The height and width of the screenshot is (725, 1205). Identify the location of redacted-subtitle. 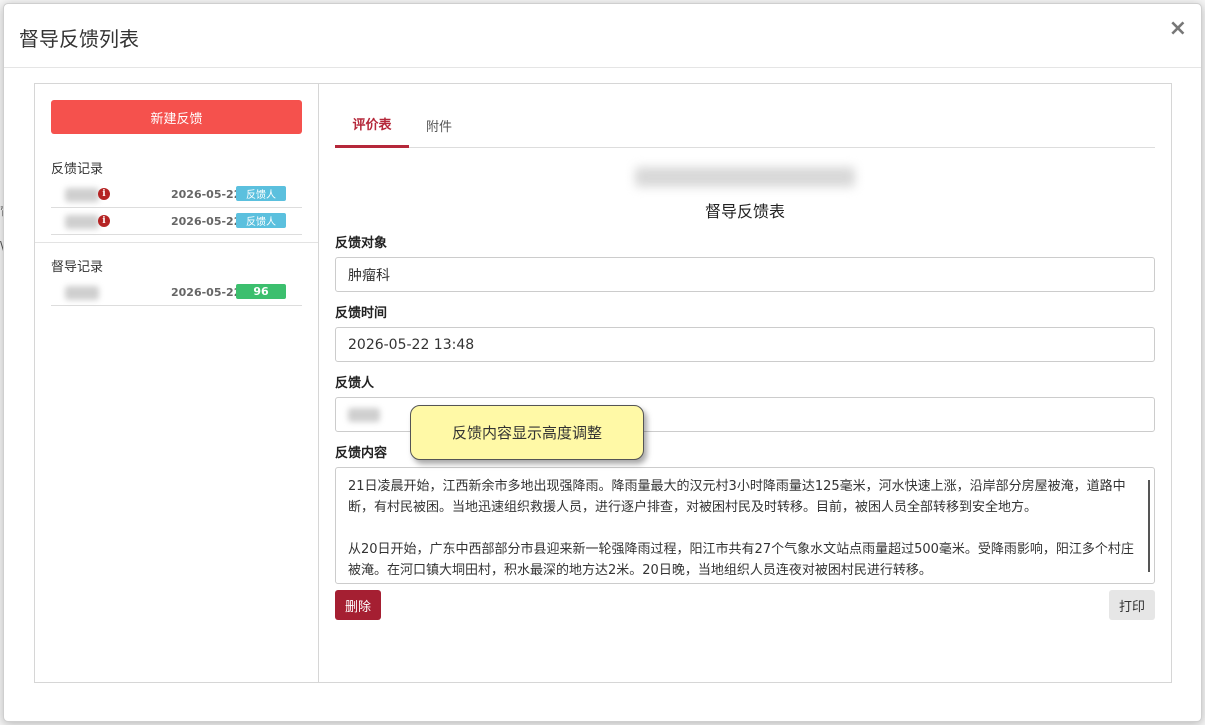
(745, 177).